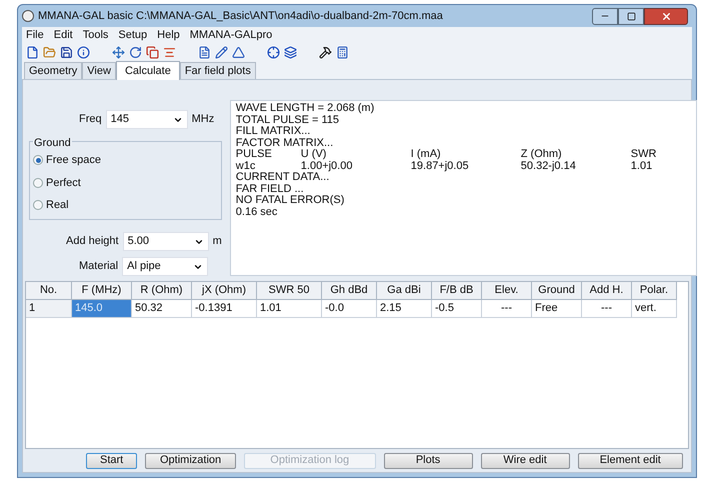 The image size is (704, 481). I want to click on close-button, so click(666, 16).